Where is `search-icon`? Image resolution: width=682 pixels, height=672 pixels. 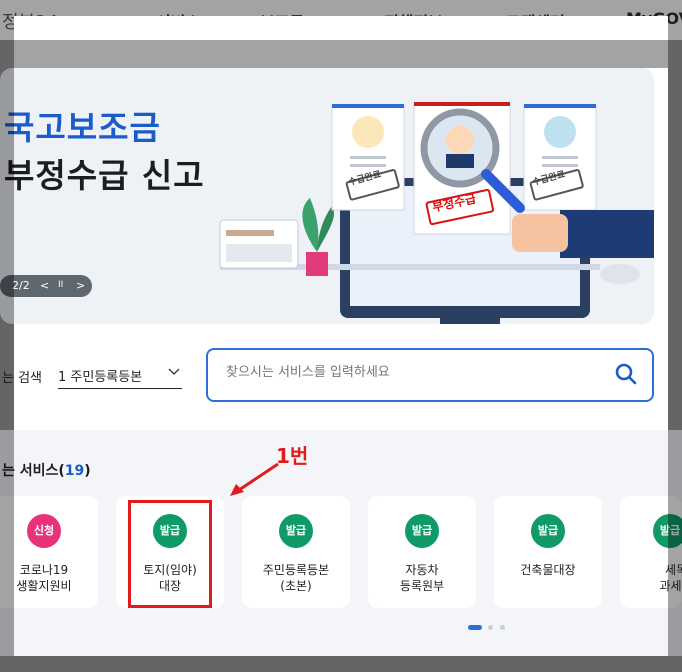
search-icon is located at coordinates (626, 374).